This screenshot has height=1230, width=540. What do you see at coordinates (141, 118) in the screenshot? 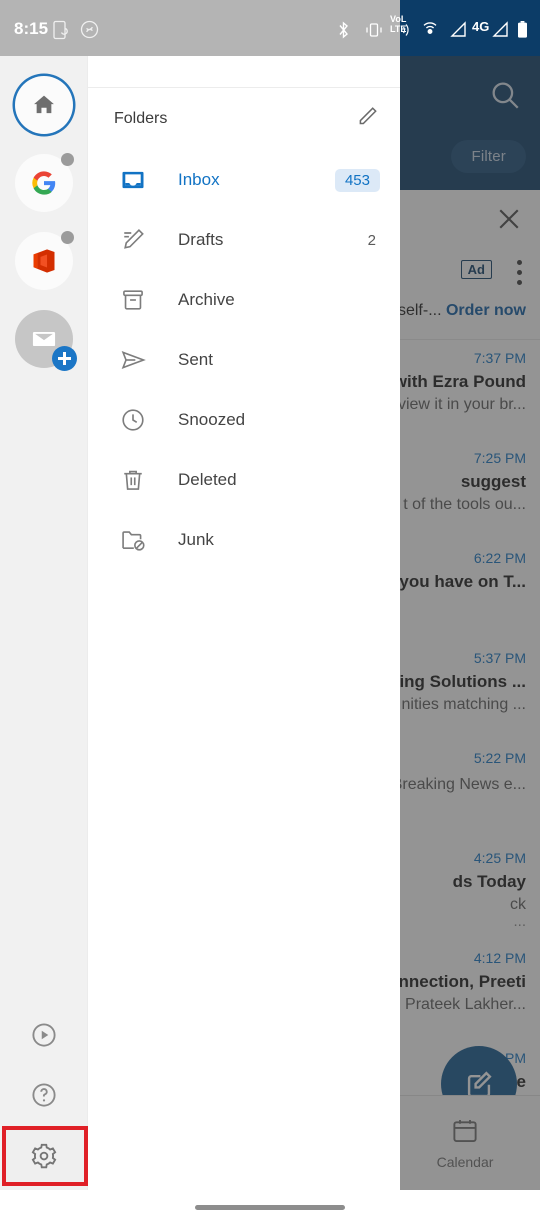
I see `folders-label: Folders` at bounding box center [141, 118].